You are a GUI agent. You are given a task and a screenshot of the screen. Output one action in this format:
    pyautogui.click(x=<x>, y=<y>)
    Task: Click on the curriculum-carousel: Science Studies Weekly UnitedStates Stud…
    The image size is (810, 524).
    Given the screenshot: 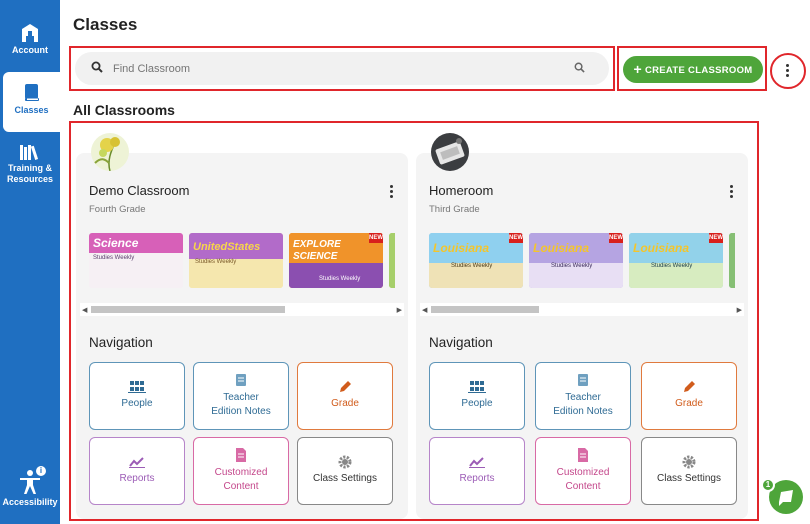 What is the action you would take?
    pyautogui.click(x=242, y=260)
    